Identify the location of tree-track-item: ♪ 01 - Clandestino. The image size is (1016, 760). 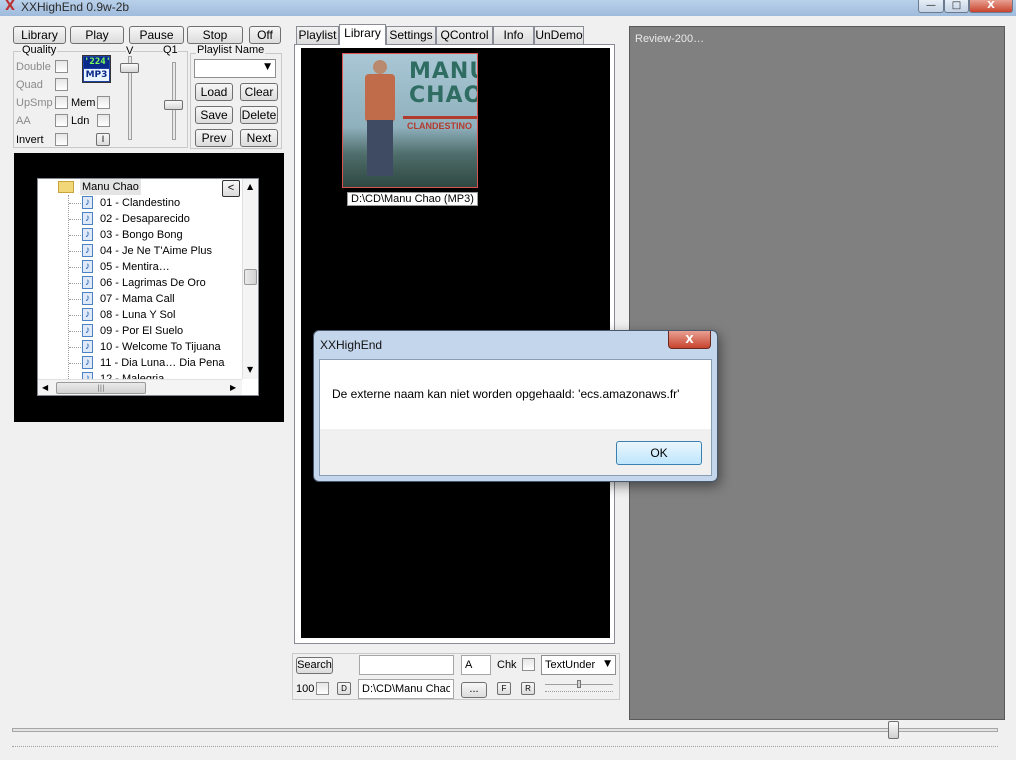
(141, 203).